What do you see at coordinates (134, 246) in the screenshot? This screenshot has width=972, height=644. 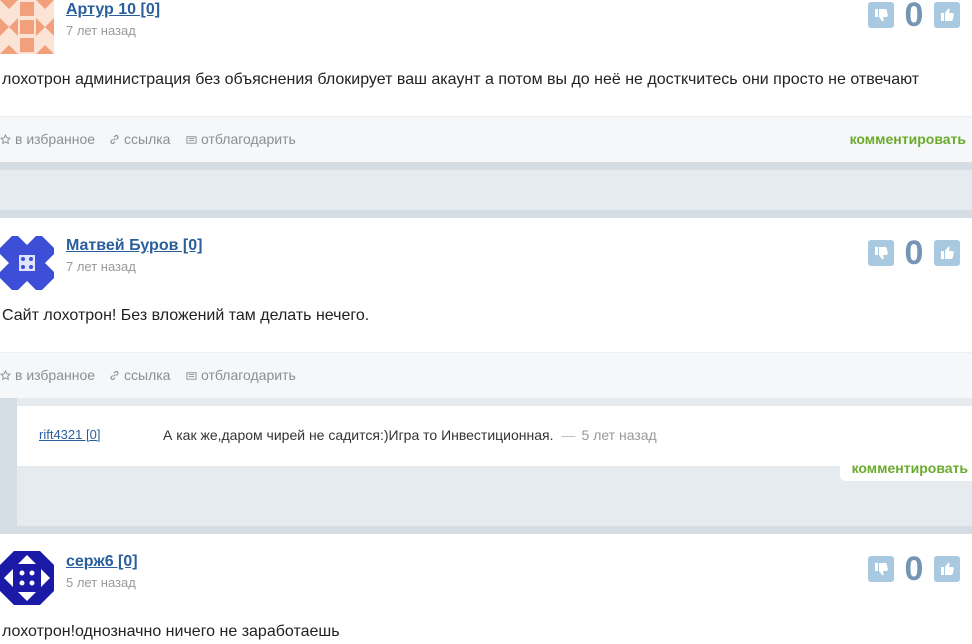 I see `author-name: Матвей Буров [0]` at bounding box center [134, 246].